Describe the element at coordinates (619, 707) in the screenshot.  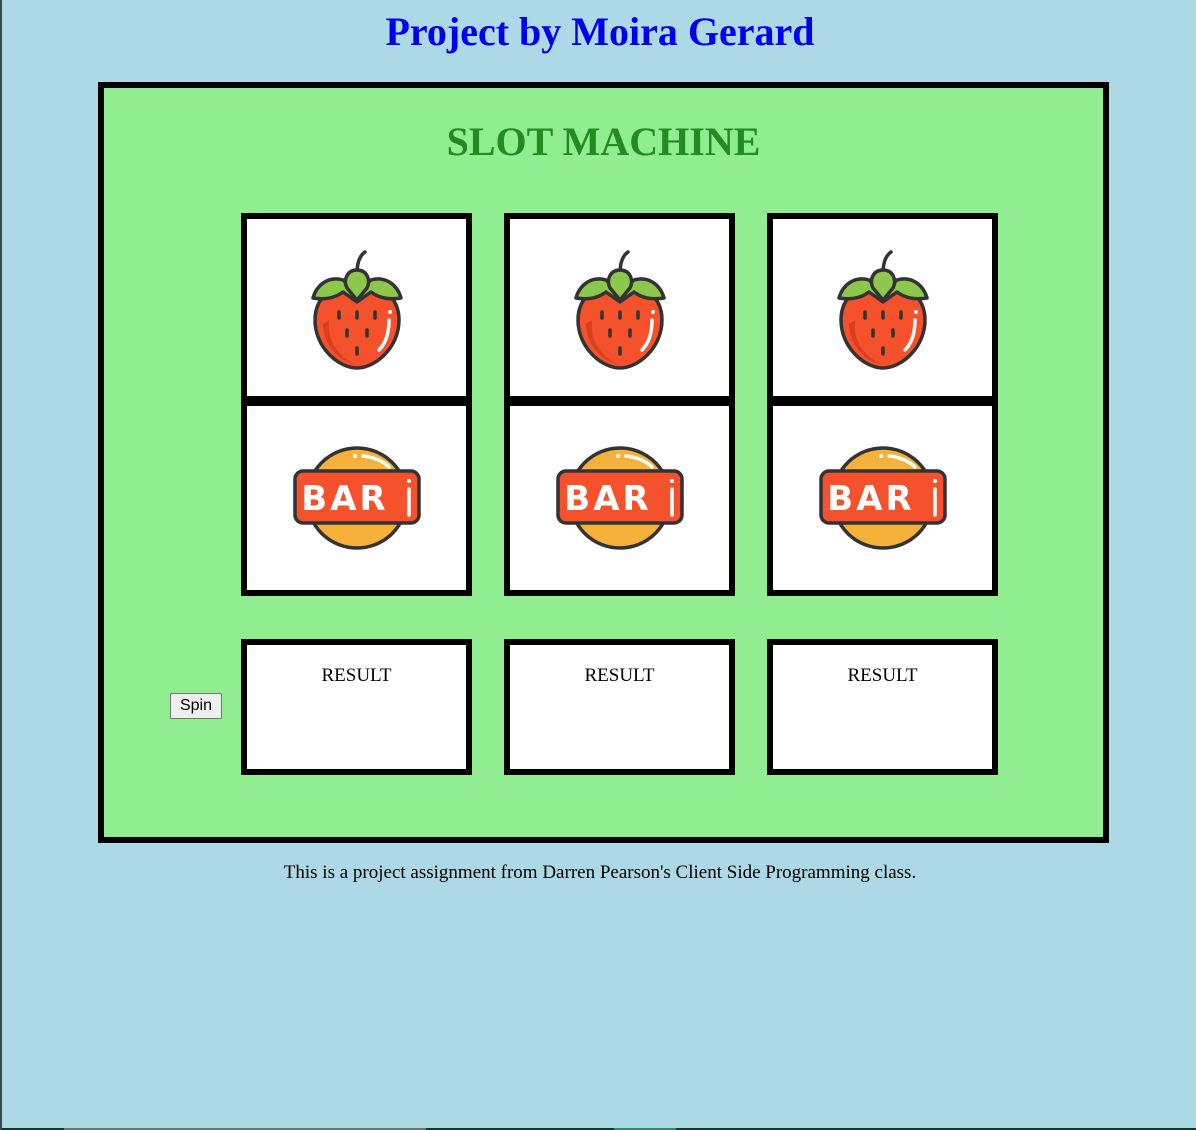
I see `result-box-2: RESULT` at that location.